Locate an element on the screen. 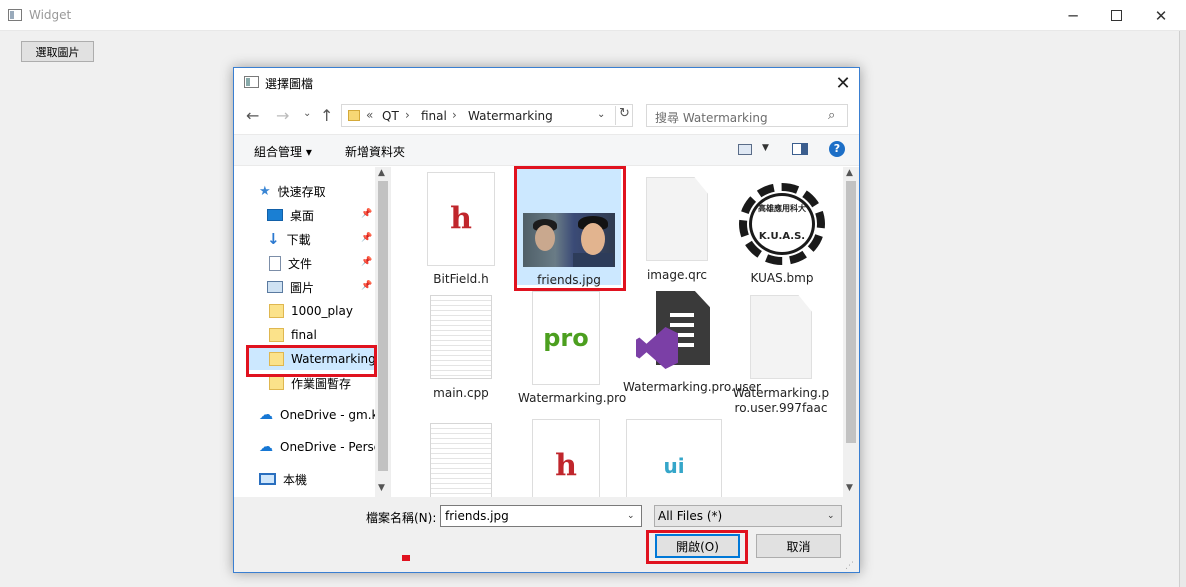  organize-menu: 組合管理 ▾ is located at coordinates (283, 151).